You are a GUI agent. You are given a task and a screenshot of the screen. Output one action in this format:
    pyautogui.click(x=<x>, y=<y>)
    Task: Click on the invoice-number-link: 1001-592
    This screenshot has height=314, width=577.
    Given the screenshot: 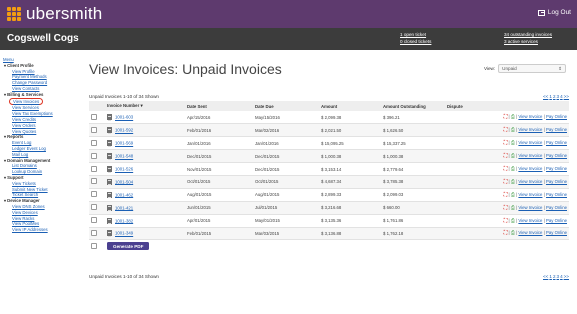 What is the action you would take?
    pyautogui.click(x=124, y=130)
    